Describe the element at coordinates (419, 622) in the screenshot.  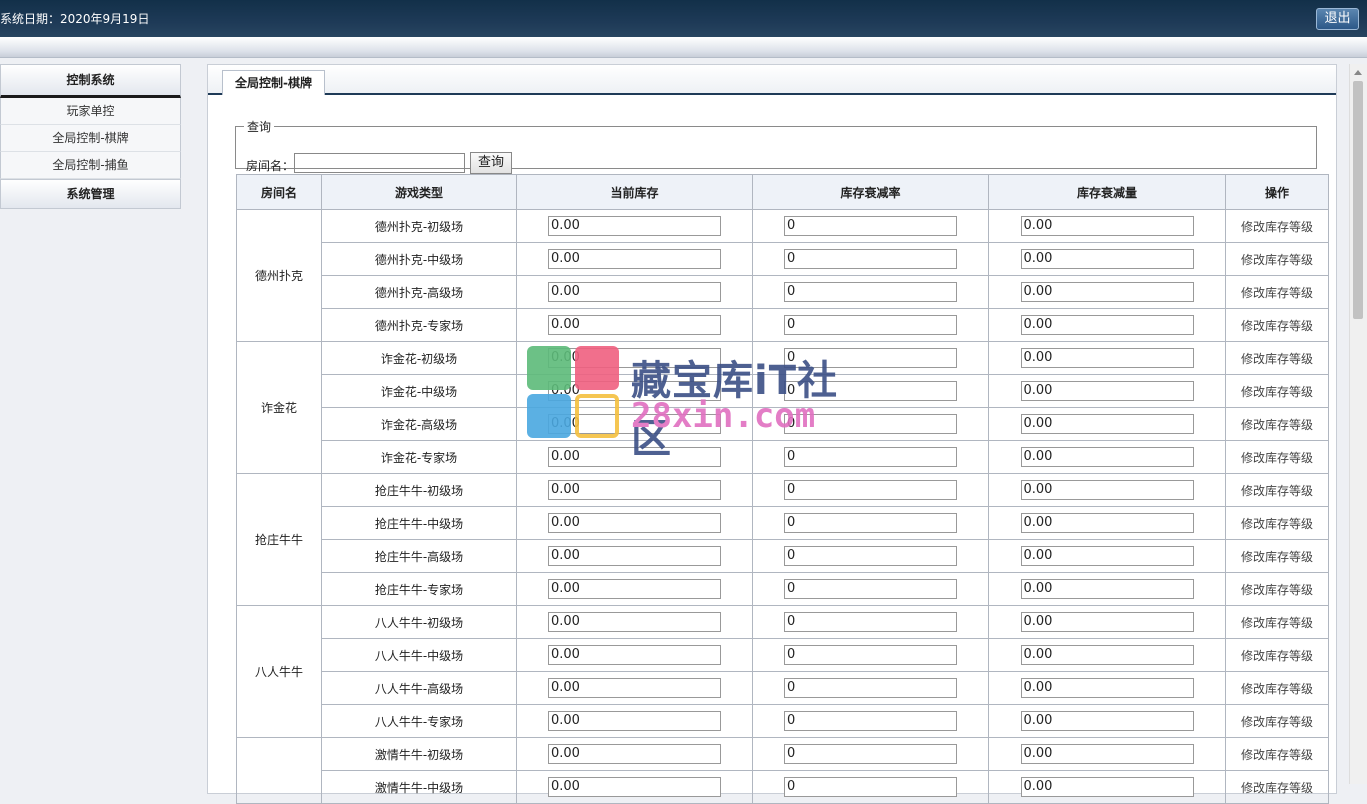
I see `game-type-cell: 八人牛牛-初级场` at that location.